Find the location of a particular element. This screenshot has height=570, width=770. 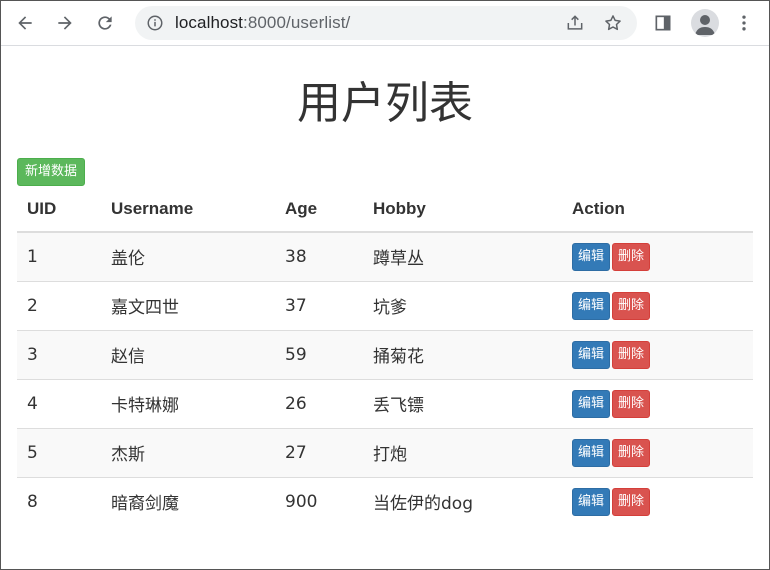

reload-icon is located at coordinates (105, 23).